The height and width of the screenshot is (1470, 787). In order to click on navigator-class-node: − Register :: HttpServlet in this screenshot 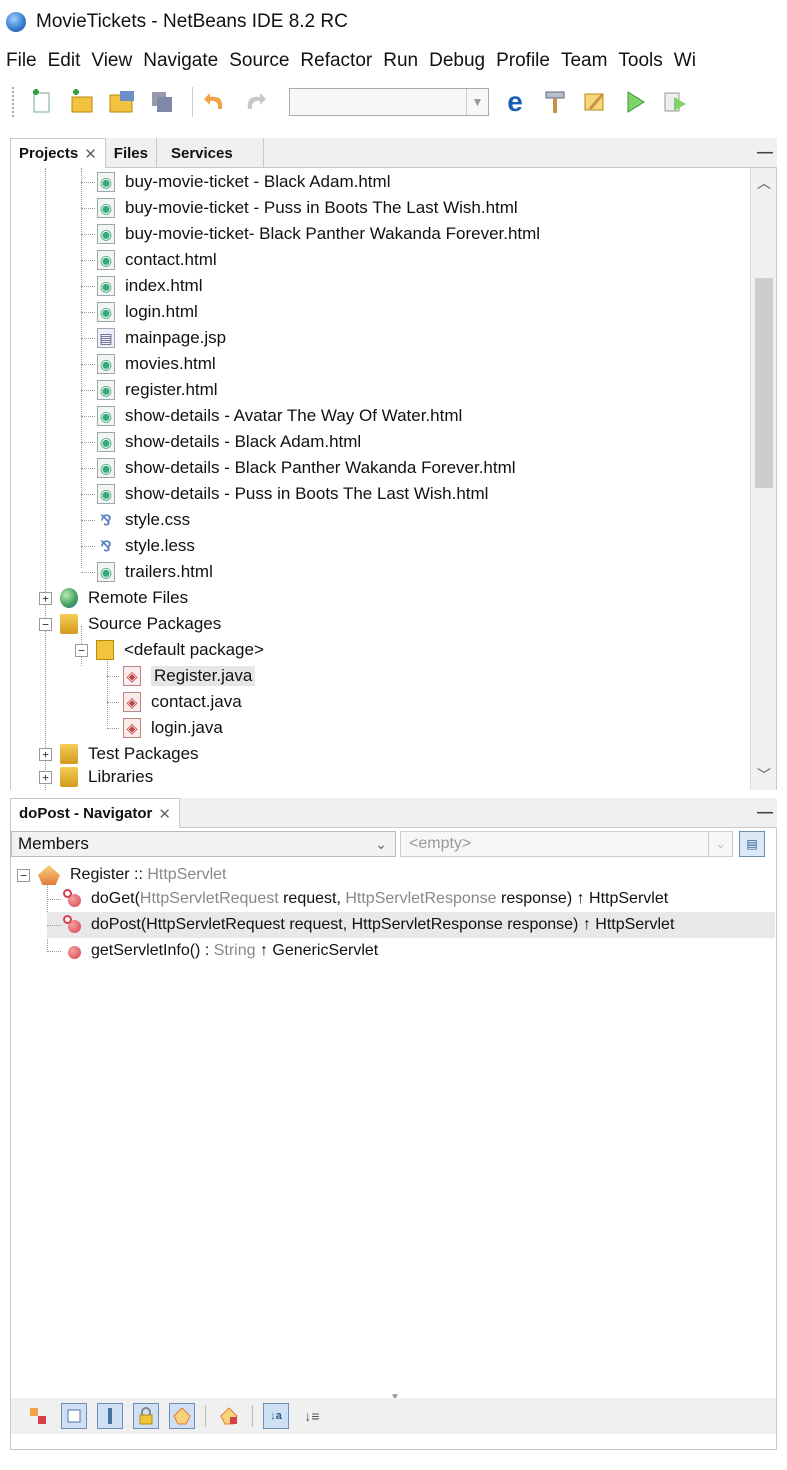, I will do `click(122, 875)`.